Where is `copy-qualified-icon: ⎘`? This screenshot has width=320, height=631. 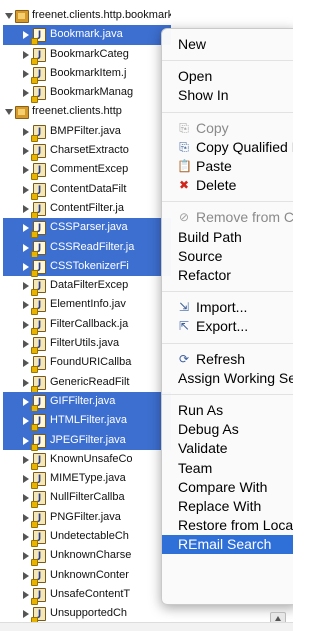 copy-qualified-icon: ⎘ is located at coordinates (184, 146).